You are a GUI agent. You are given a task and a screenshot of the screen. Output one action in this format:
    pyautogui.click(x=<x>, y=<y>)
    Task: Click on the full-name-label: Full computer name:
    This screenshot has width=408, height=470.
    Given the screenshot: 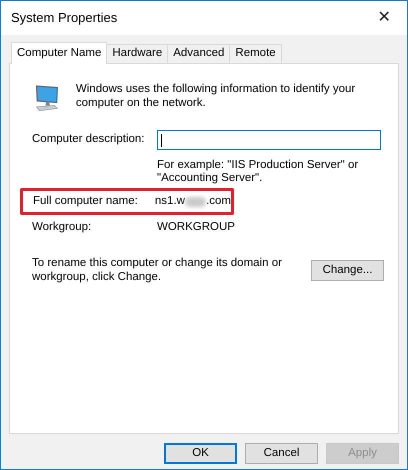 What is the action you would take?
    pyautogui.click(x=86, y=201)
    